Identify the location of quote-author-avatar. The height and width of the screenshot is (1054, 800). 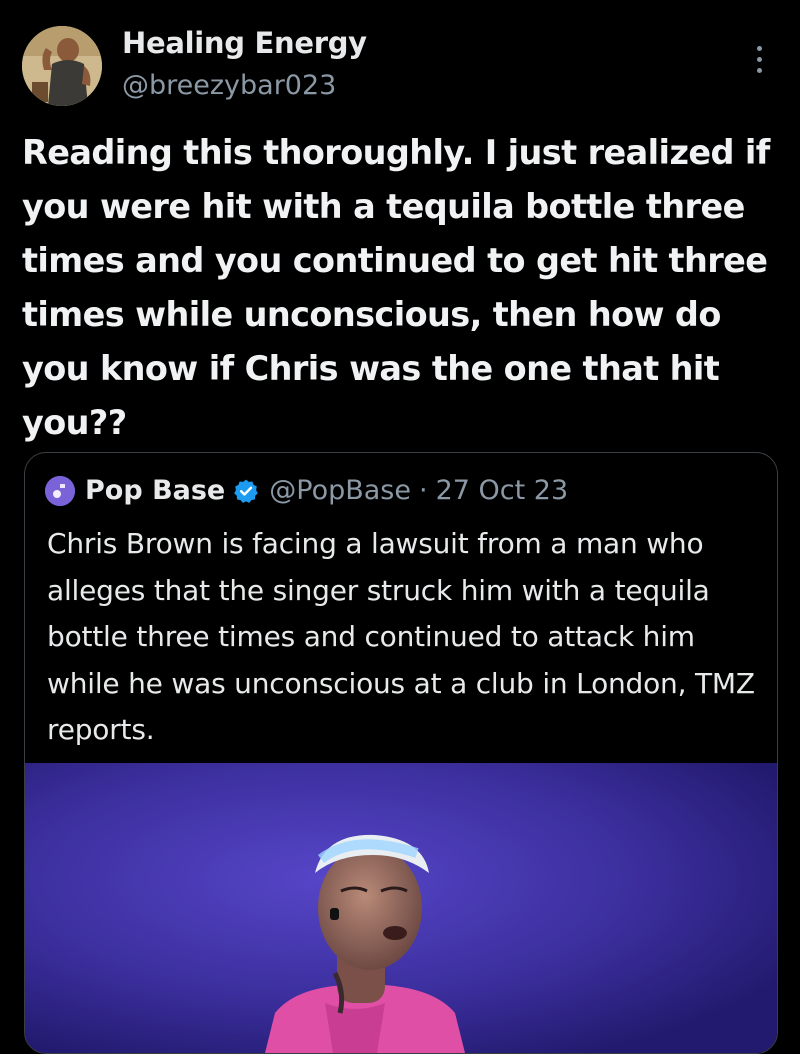
(60, 490).